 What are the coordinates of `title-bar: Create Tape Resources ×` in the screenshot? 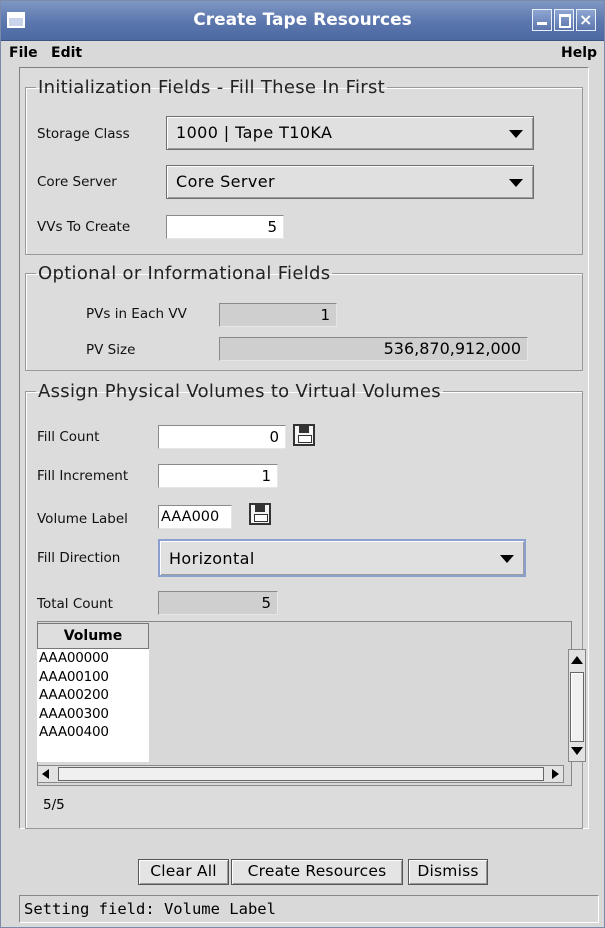 It's located at (302, 21).